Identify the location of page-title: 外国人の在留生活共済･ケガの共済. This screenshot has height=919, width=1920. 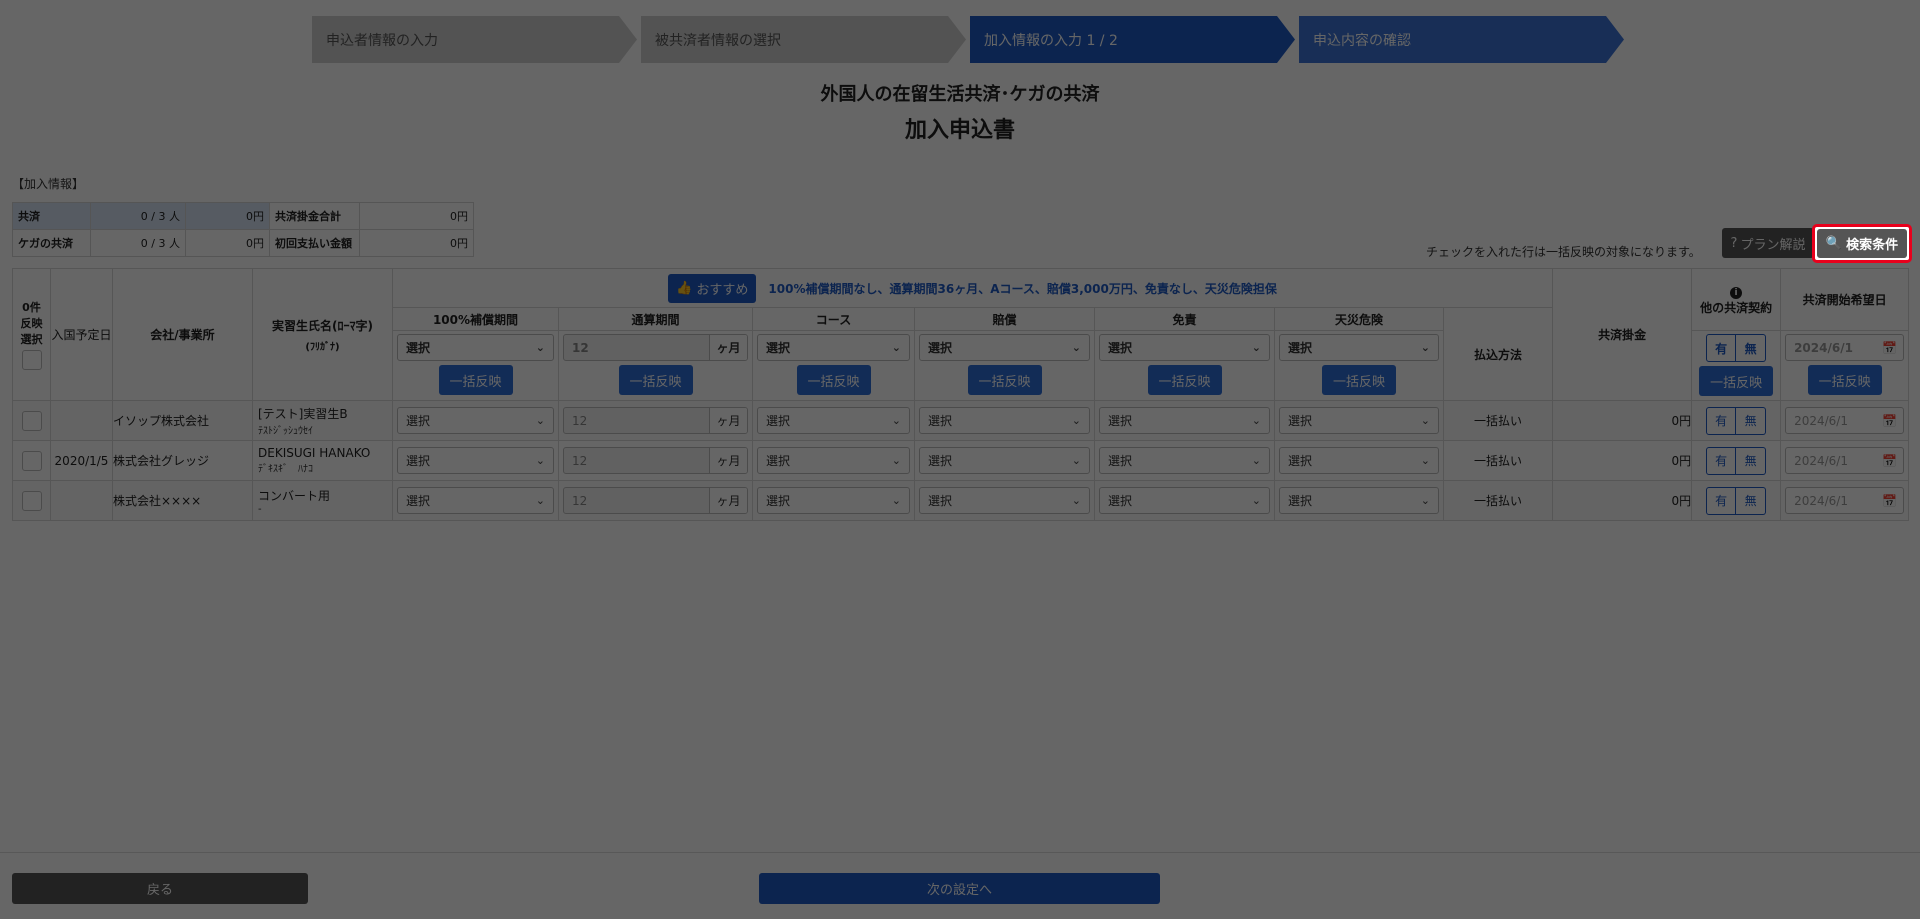
(960, 94).